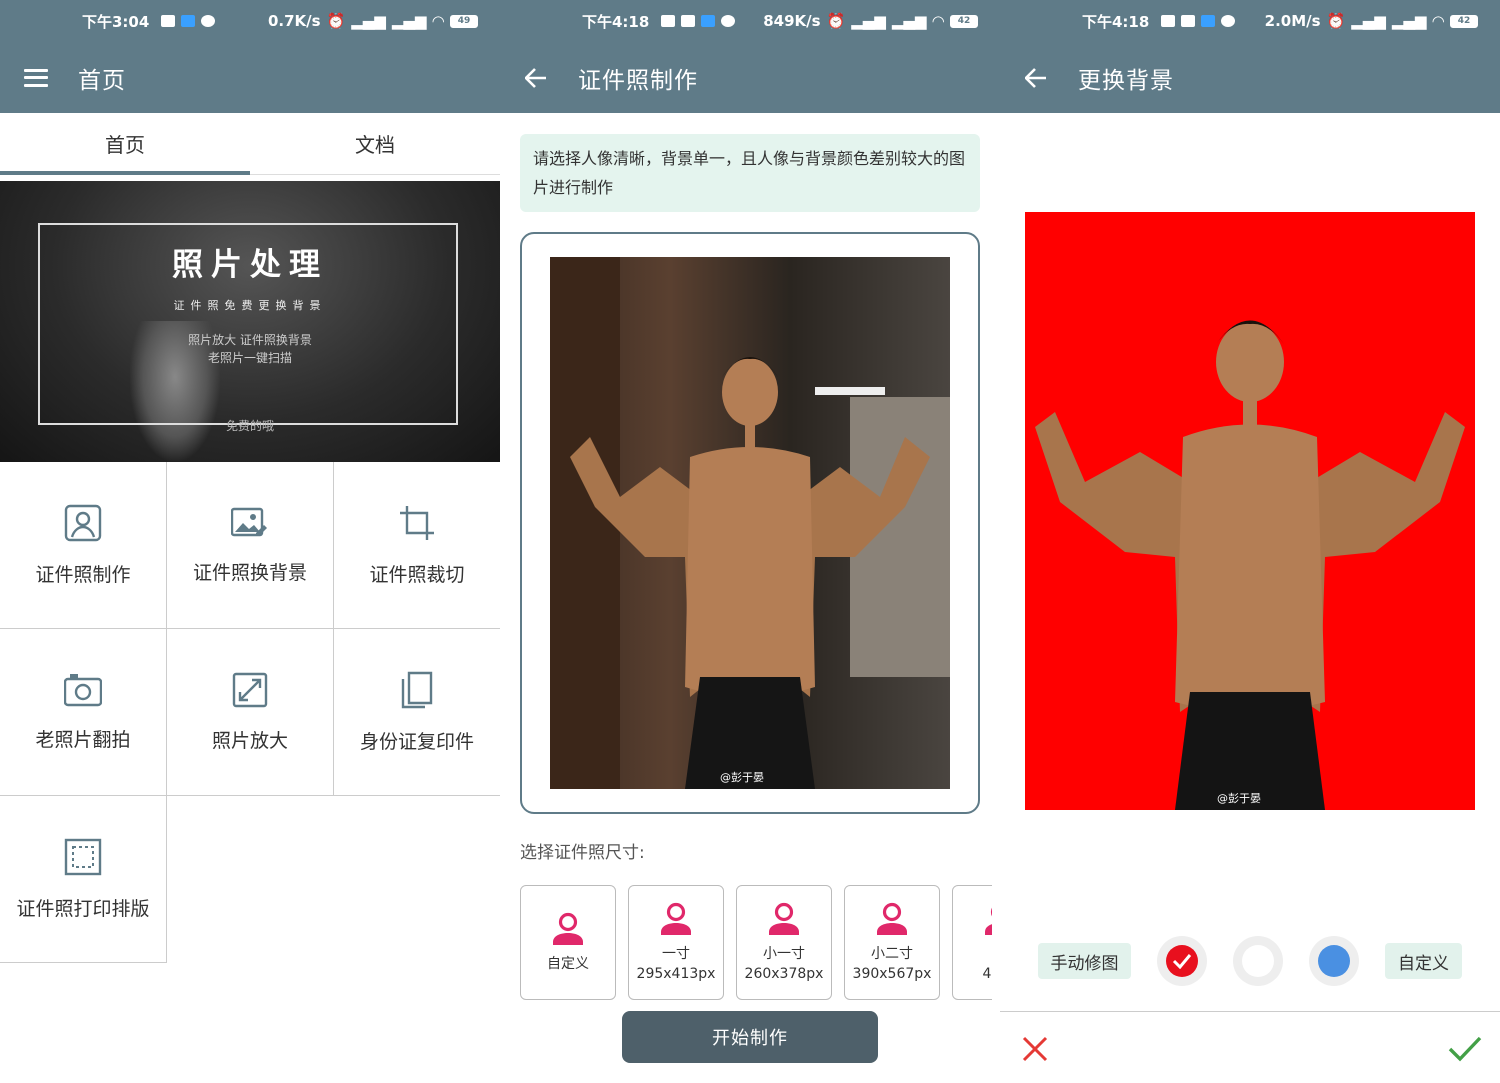 Image resolution: width=1500 pixels, height=1083 pixels. I want to click on sizes-label: 选择证件照尺寸:, so click(582, 853).